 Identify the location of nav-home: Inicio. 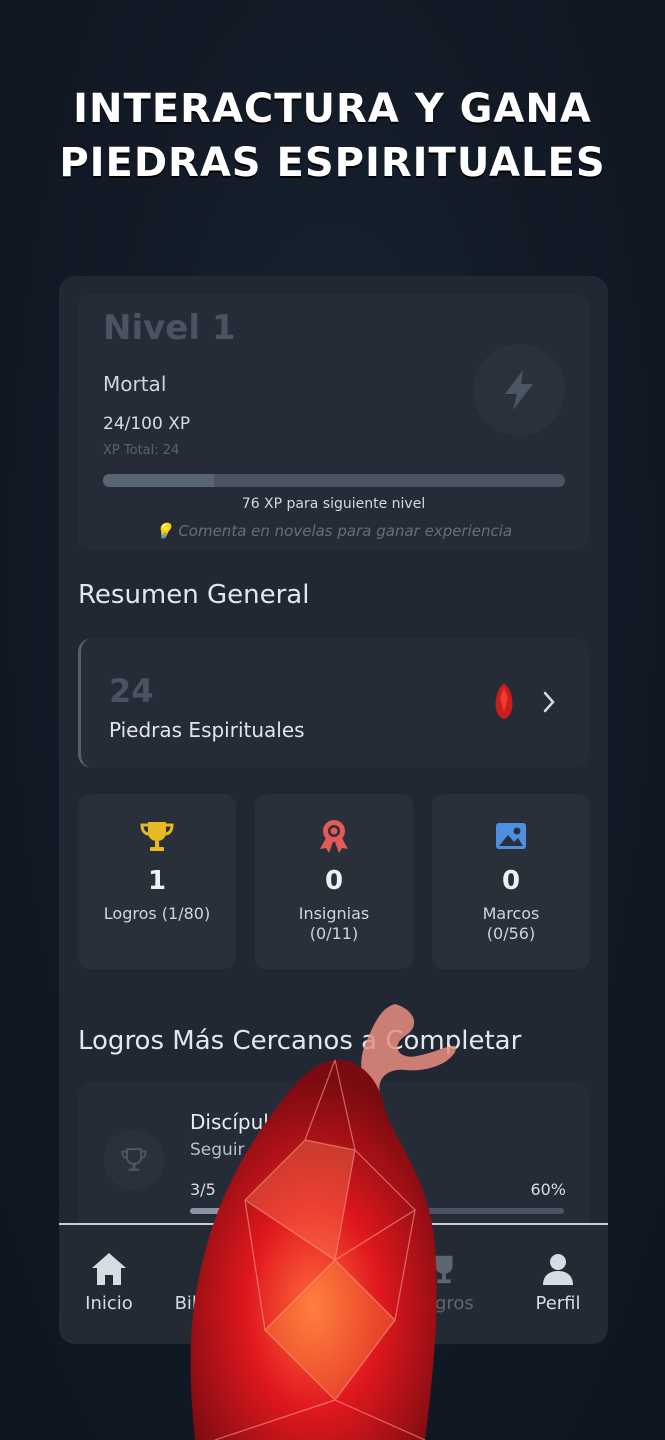
(111, 1281).